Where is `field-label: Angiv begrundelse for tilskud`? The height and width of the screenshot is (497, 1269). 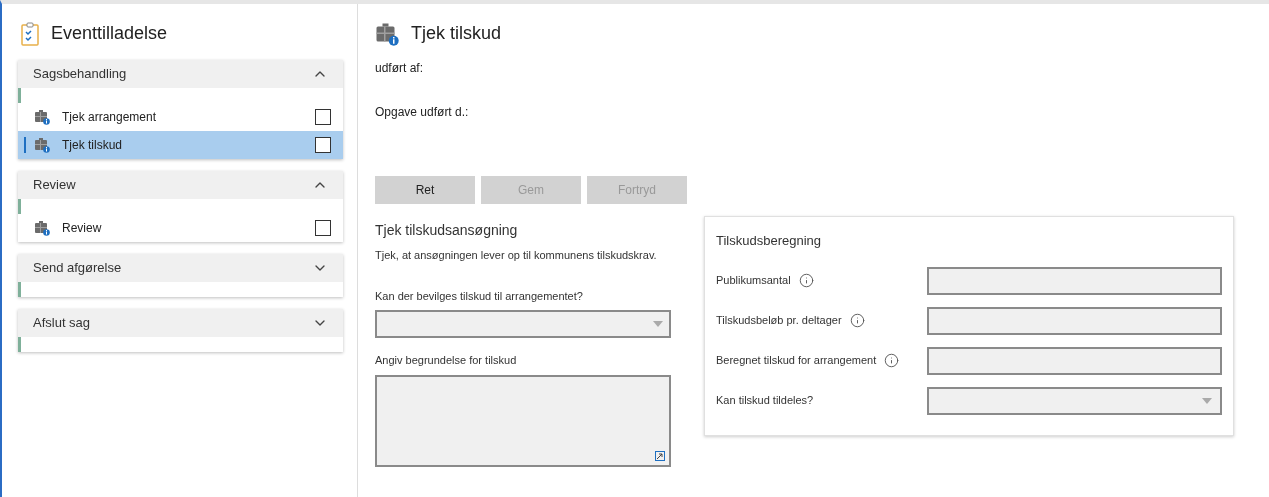
field-label: Angiv begrundelse for tilskud is located at coordinates (446, 360).